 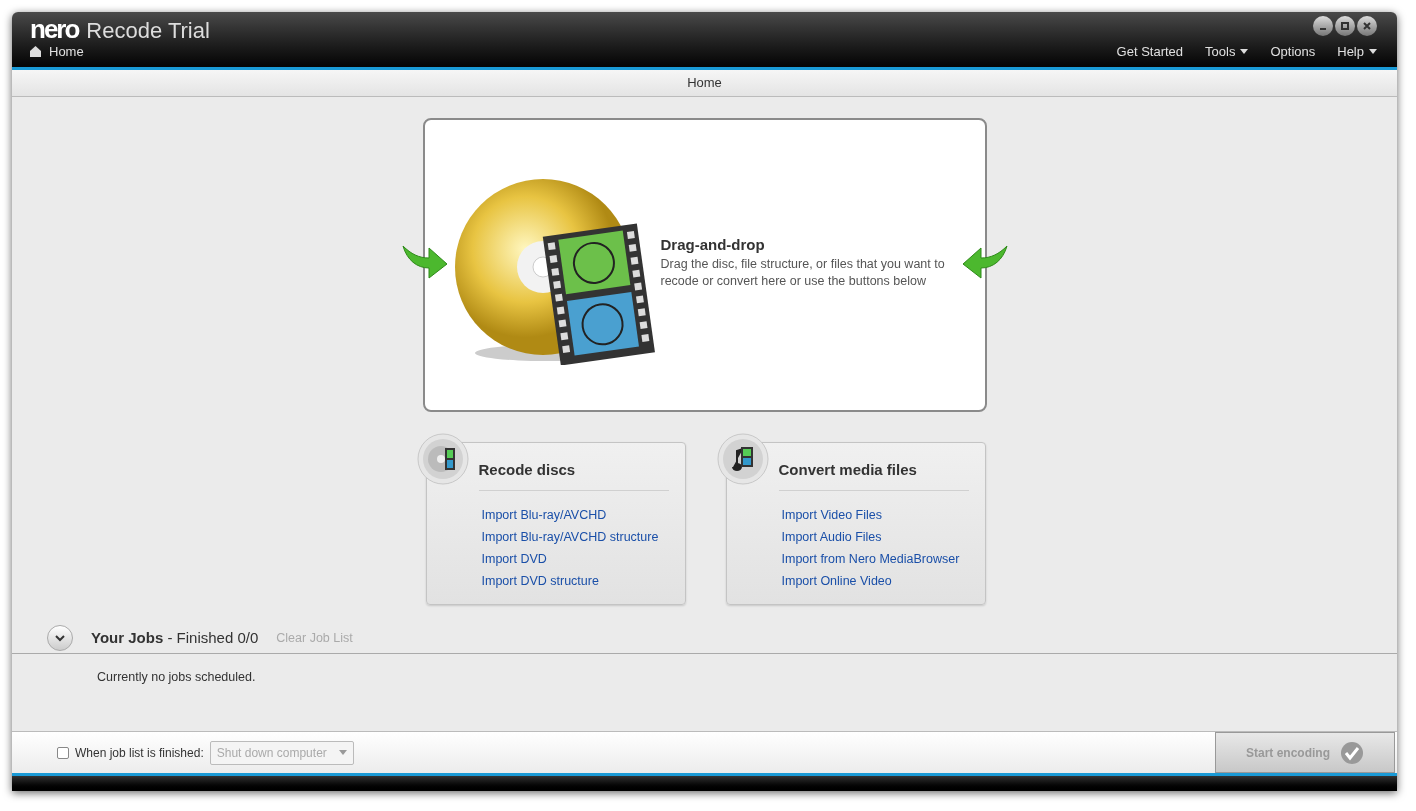 What do you see at coordinates (573, 475) in the screenshot?
I see `panel-title: Recode discs` at bounding box center [573, 475].